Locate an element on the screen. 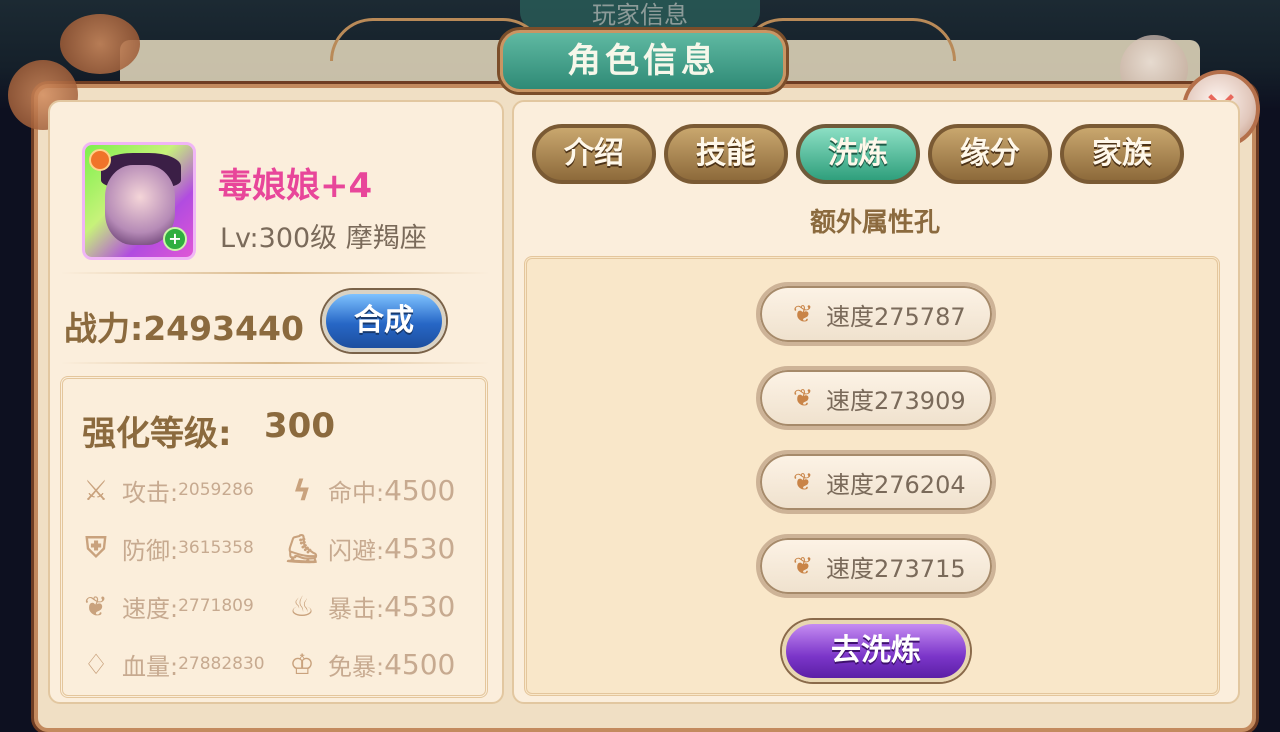 This screenshot has width=1280, height=732. stat-value: 2771809 is located at coordinates (216, 606).